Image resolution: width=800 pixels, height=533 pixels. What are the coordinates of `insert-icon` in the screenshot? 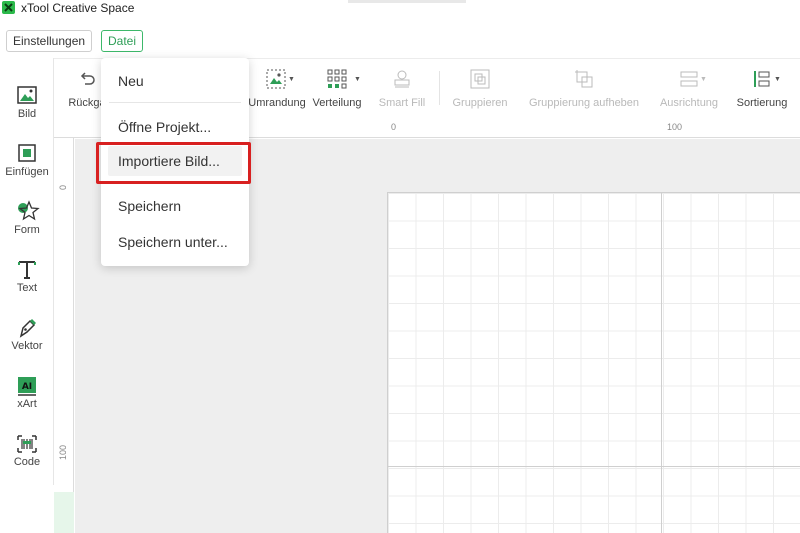 It's located at (27, 154).